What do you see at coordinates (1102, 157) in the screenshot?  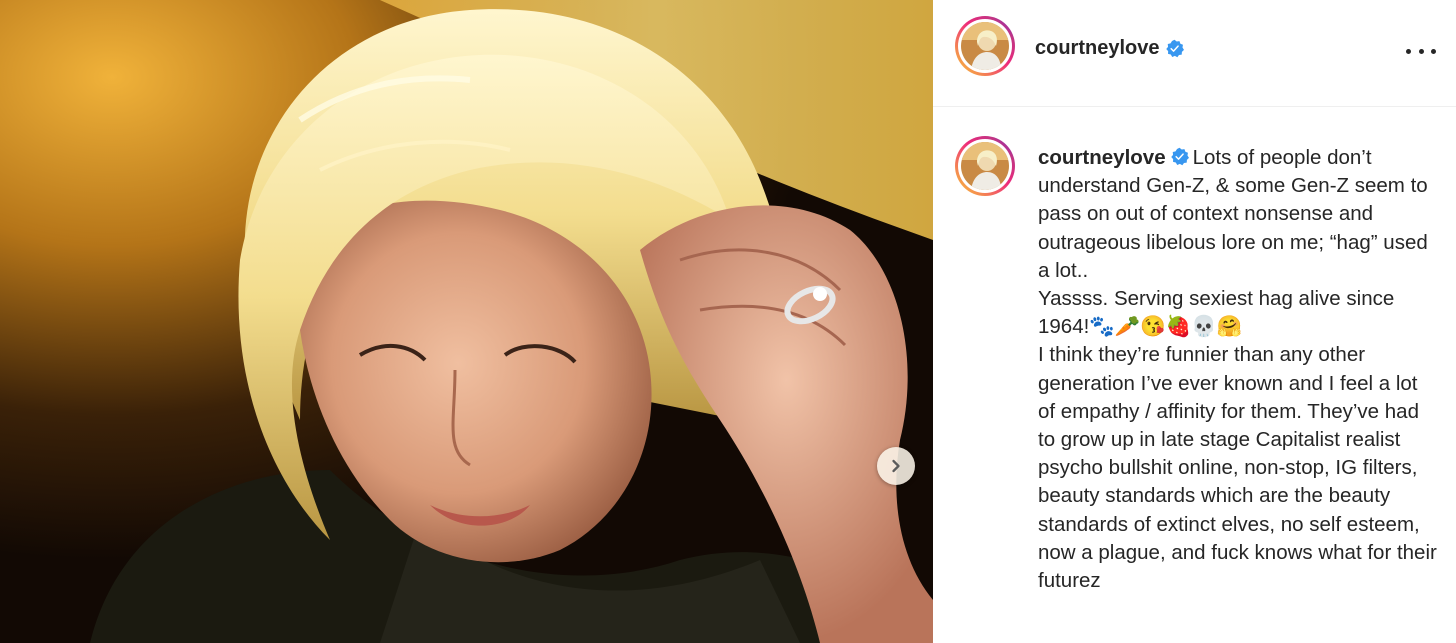 I see `caption-username: courtneylove` at bounding box center [1102, 157].